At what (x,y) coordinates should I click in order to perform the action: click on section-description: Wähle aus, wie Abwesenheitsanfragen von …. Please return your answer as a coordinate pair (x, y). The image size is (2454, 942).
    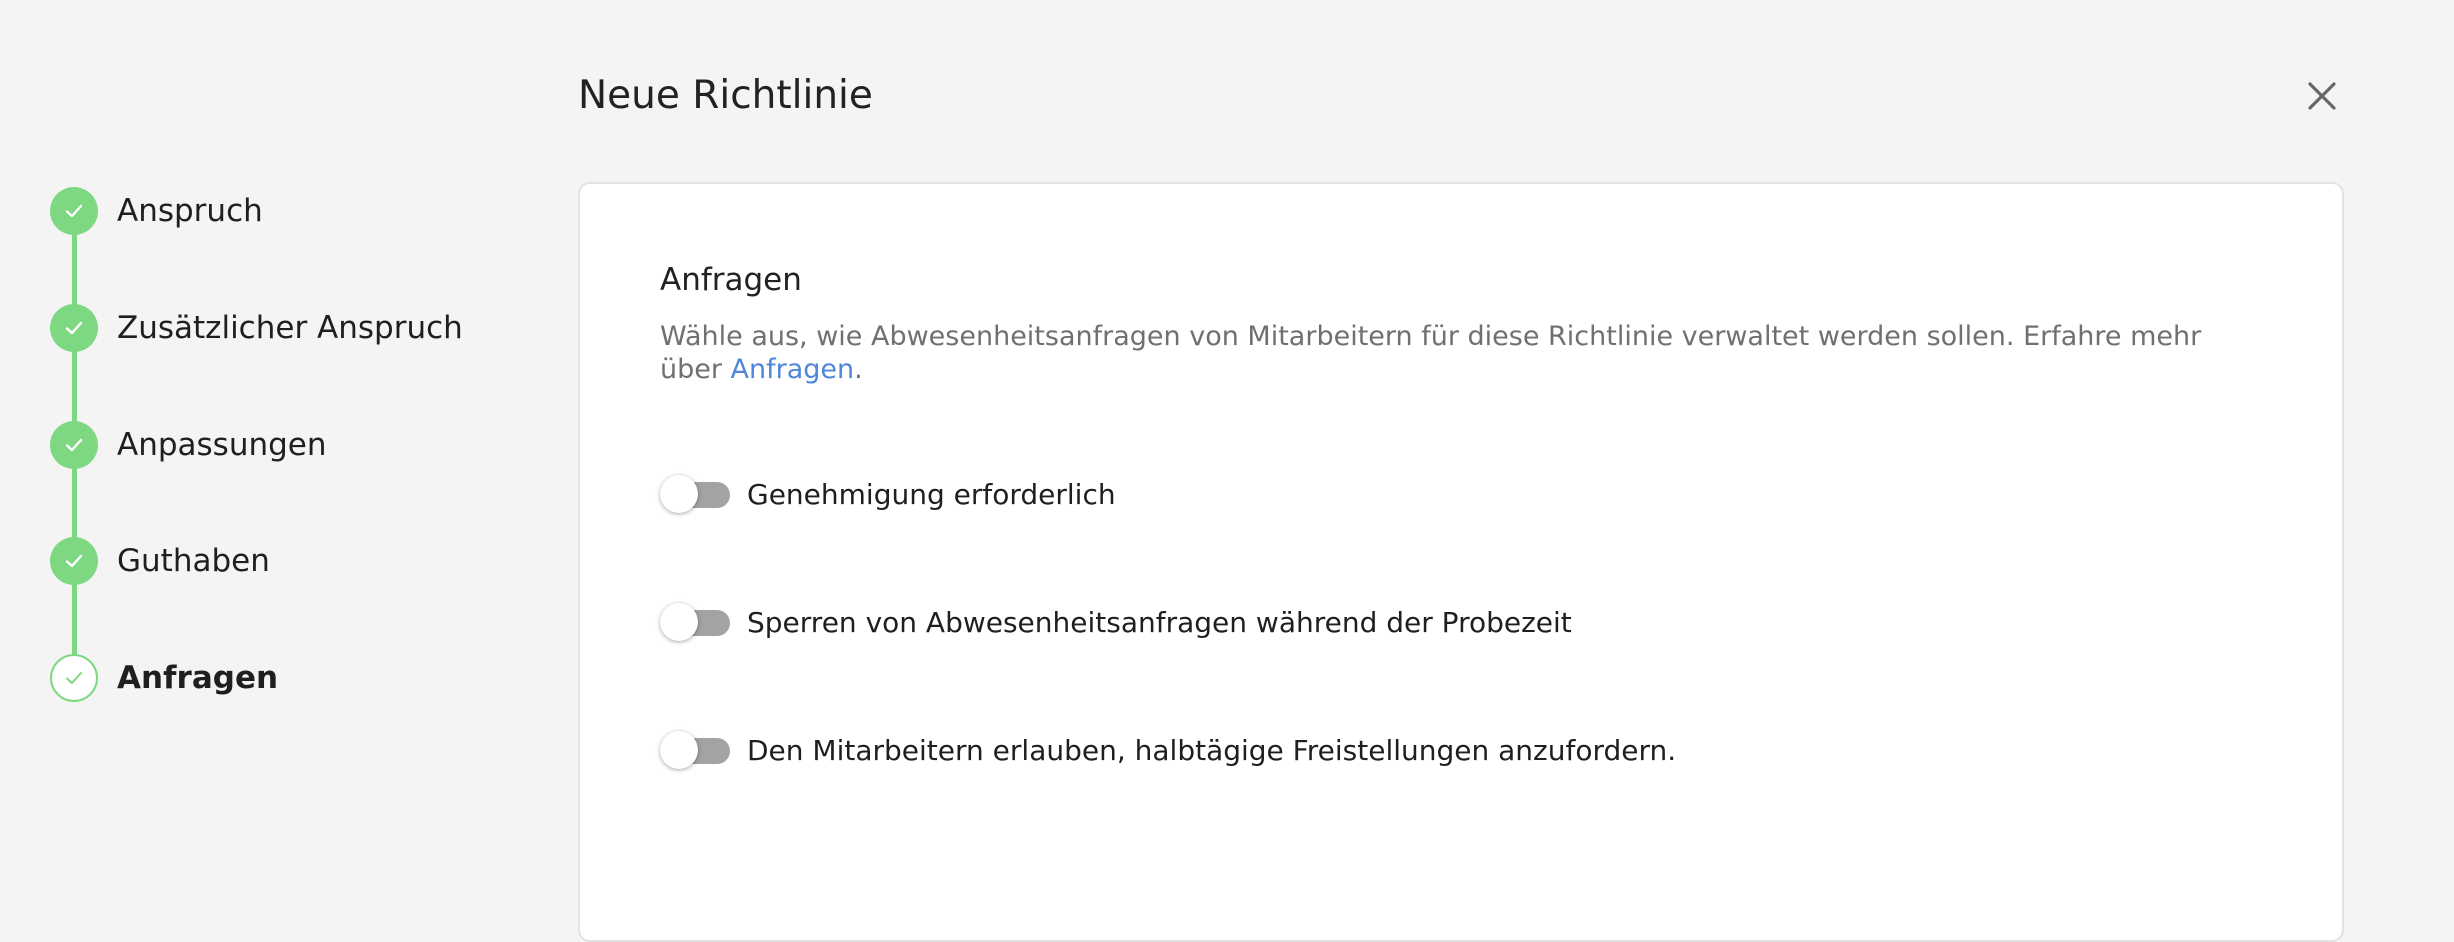
    Looking at the image, I should click on (1440, 353).